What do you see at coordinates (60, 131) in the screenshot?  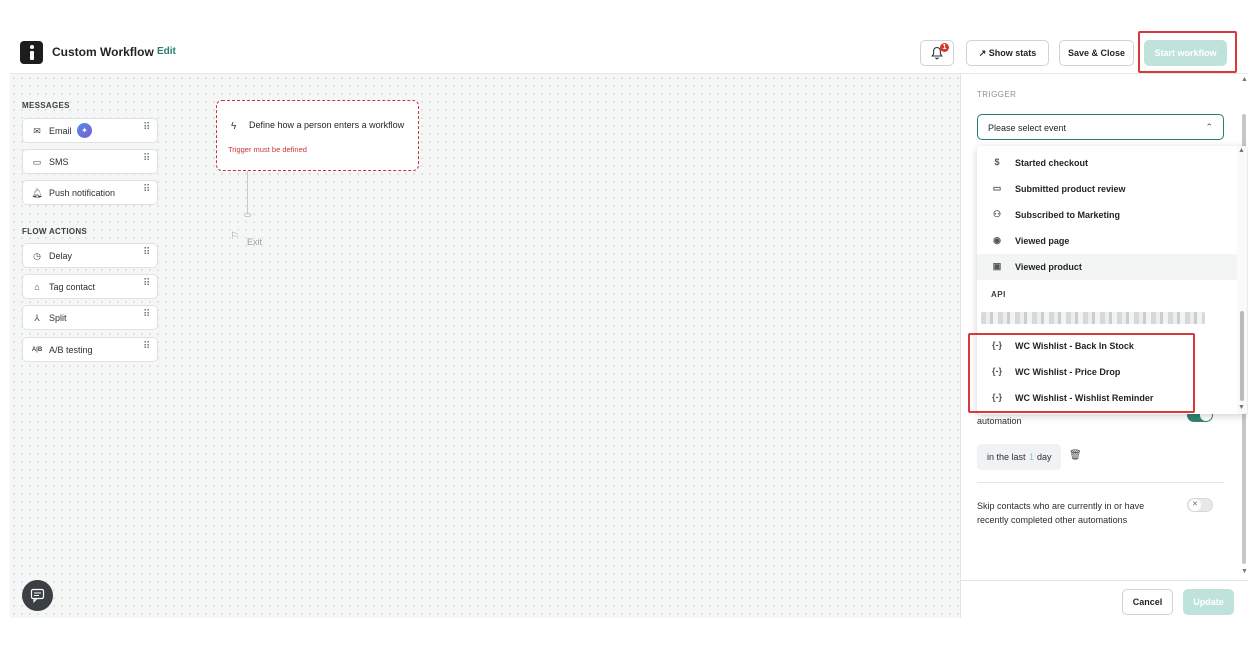 I see `palette-item-label: Email` at bounding box center [60, 131].